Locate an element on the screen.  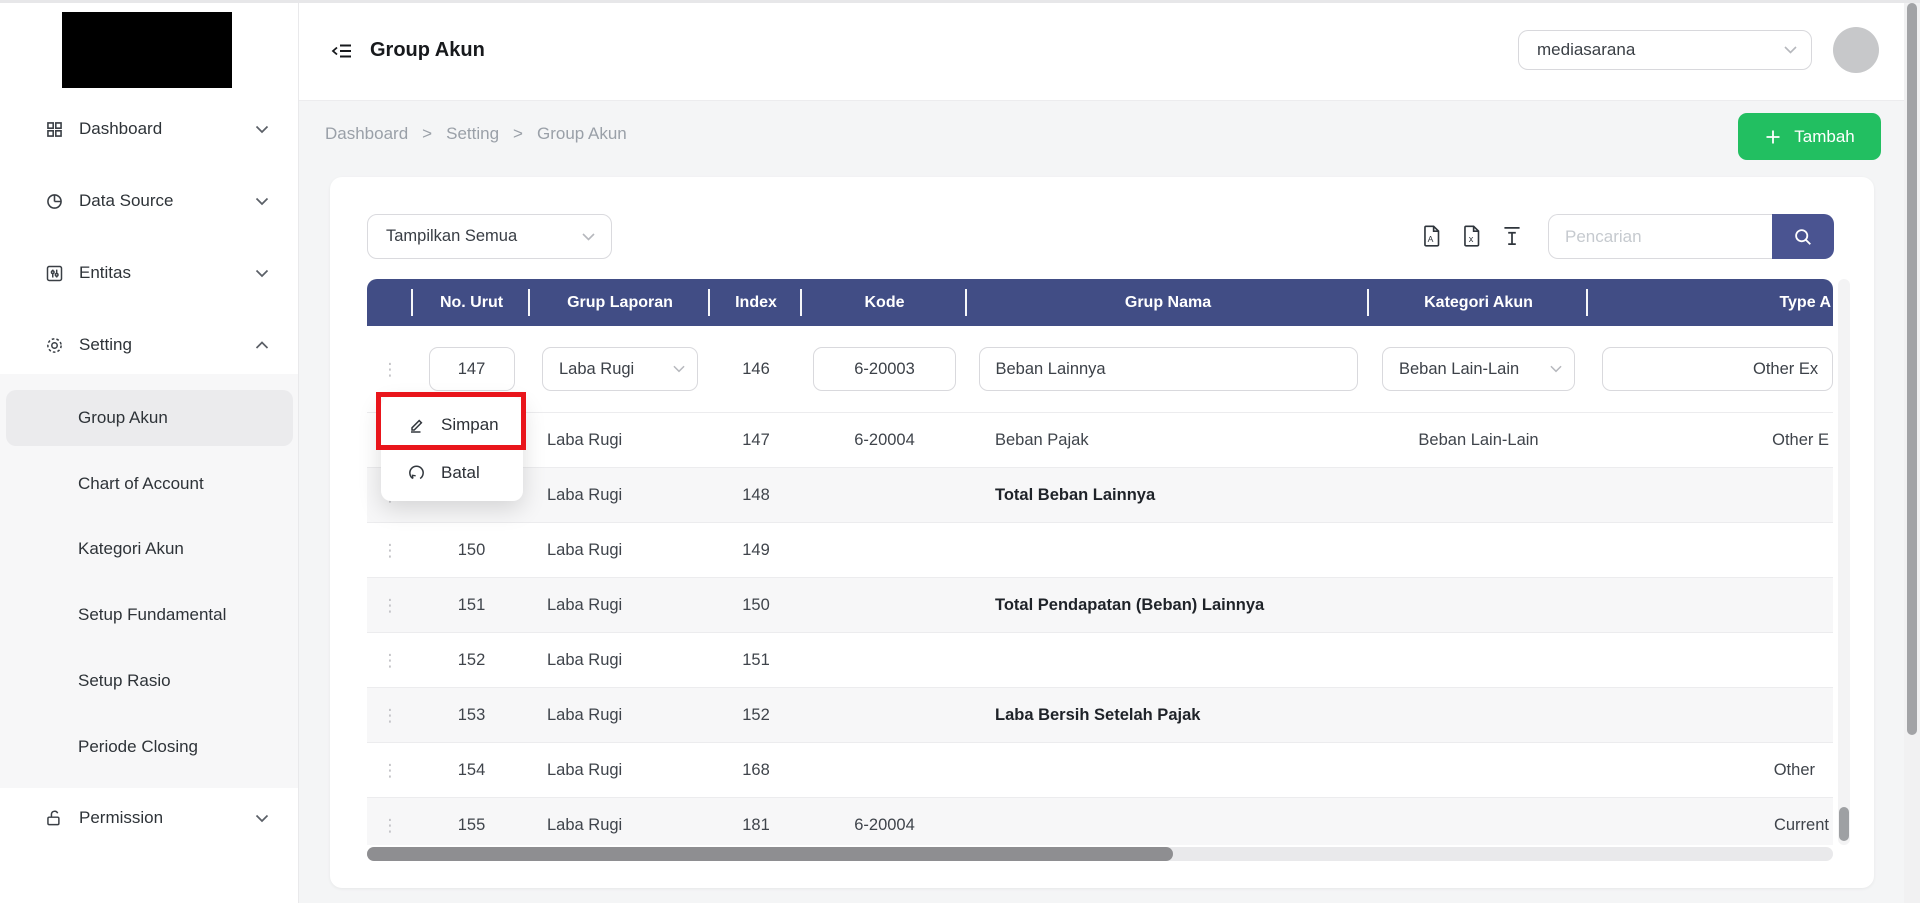
collapse-sidebar-icon is located at coordinates (342, 51).